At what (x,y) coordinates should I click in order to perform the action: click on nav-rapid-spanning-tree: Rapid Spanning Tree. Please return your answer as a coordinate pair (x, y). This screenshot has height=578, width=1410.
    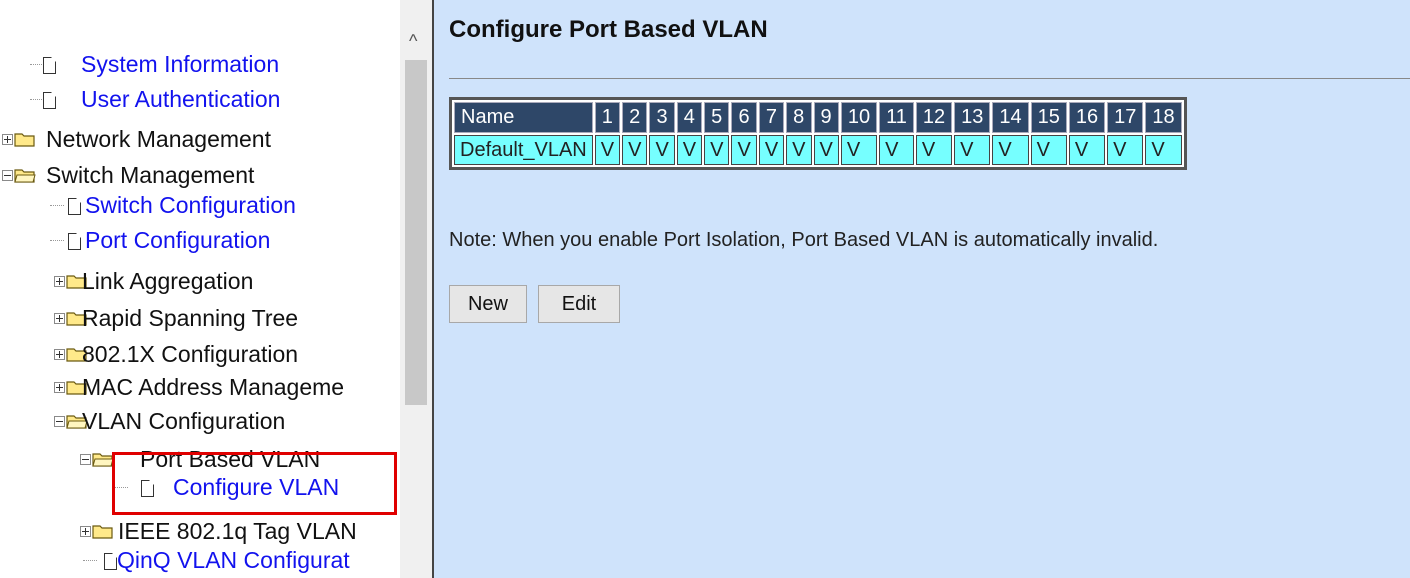
    Looking at the image, I should click on (215, 318).